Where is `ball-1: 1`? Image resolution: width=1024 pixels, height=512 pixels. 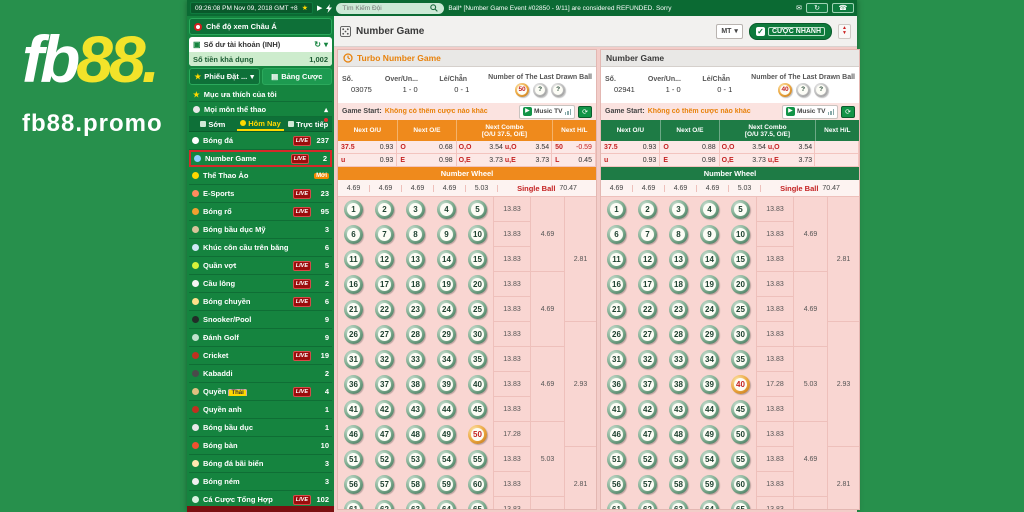 ball-1: 1 is located at coordinates (353, 209).